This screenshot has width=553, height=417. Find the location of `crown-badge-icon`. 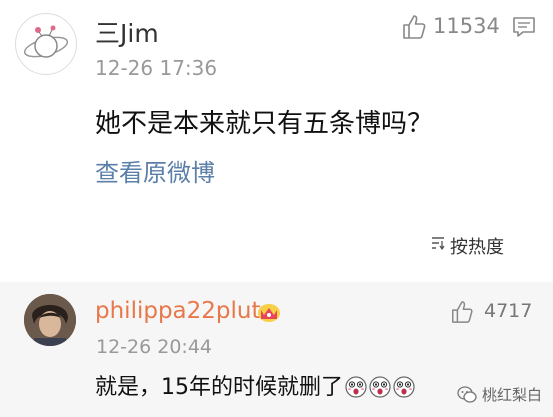

crown-badge-icon is located at coordinates (269, 312).